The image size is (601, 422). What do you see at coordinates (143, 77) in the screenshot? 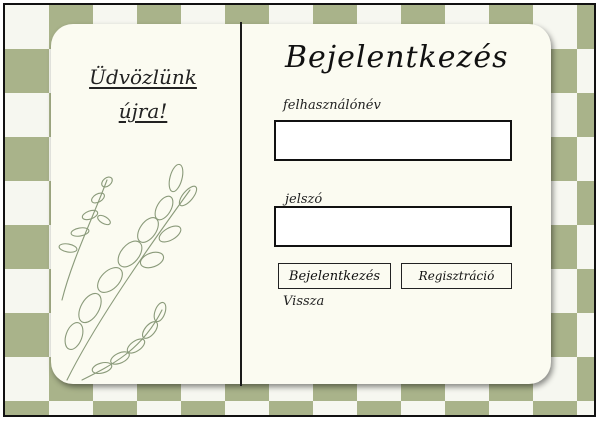
I see `welcome-line-1: Üdvözlünk` at bounding box center [143, 77].